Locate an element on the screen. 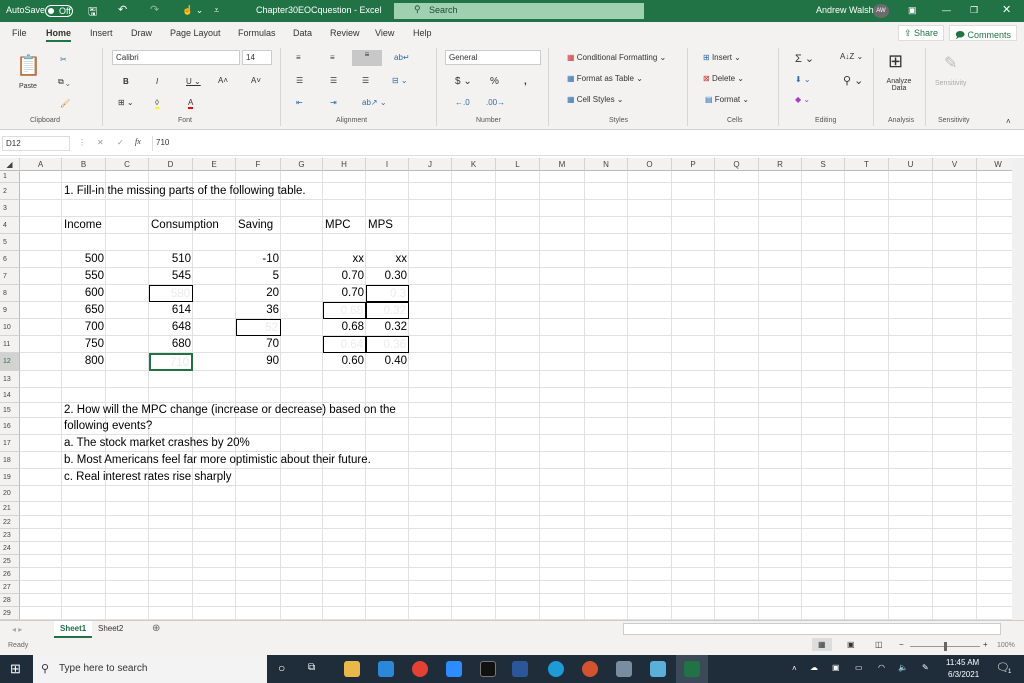 The width and height of the screenshot is (1024, 683). powerpoint-icon is located at coordinates (590, 669).